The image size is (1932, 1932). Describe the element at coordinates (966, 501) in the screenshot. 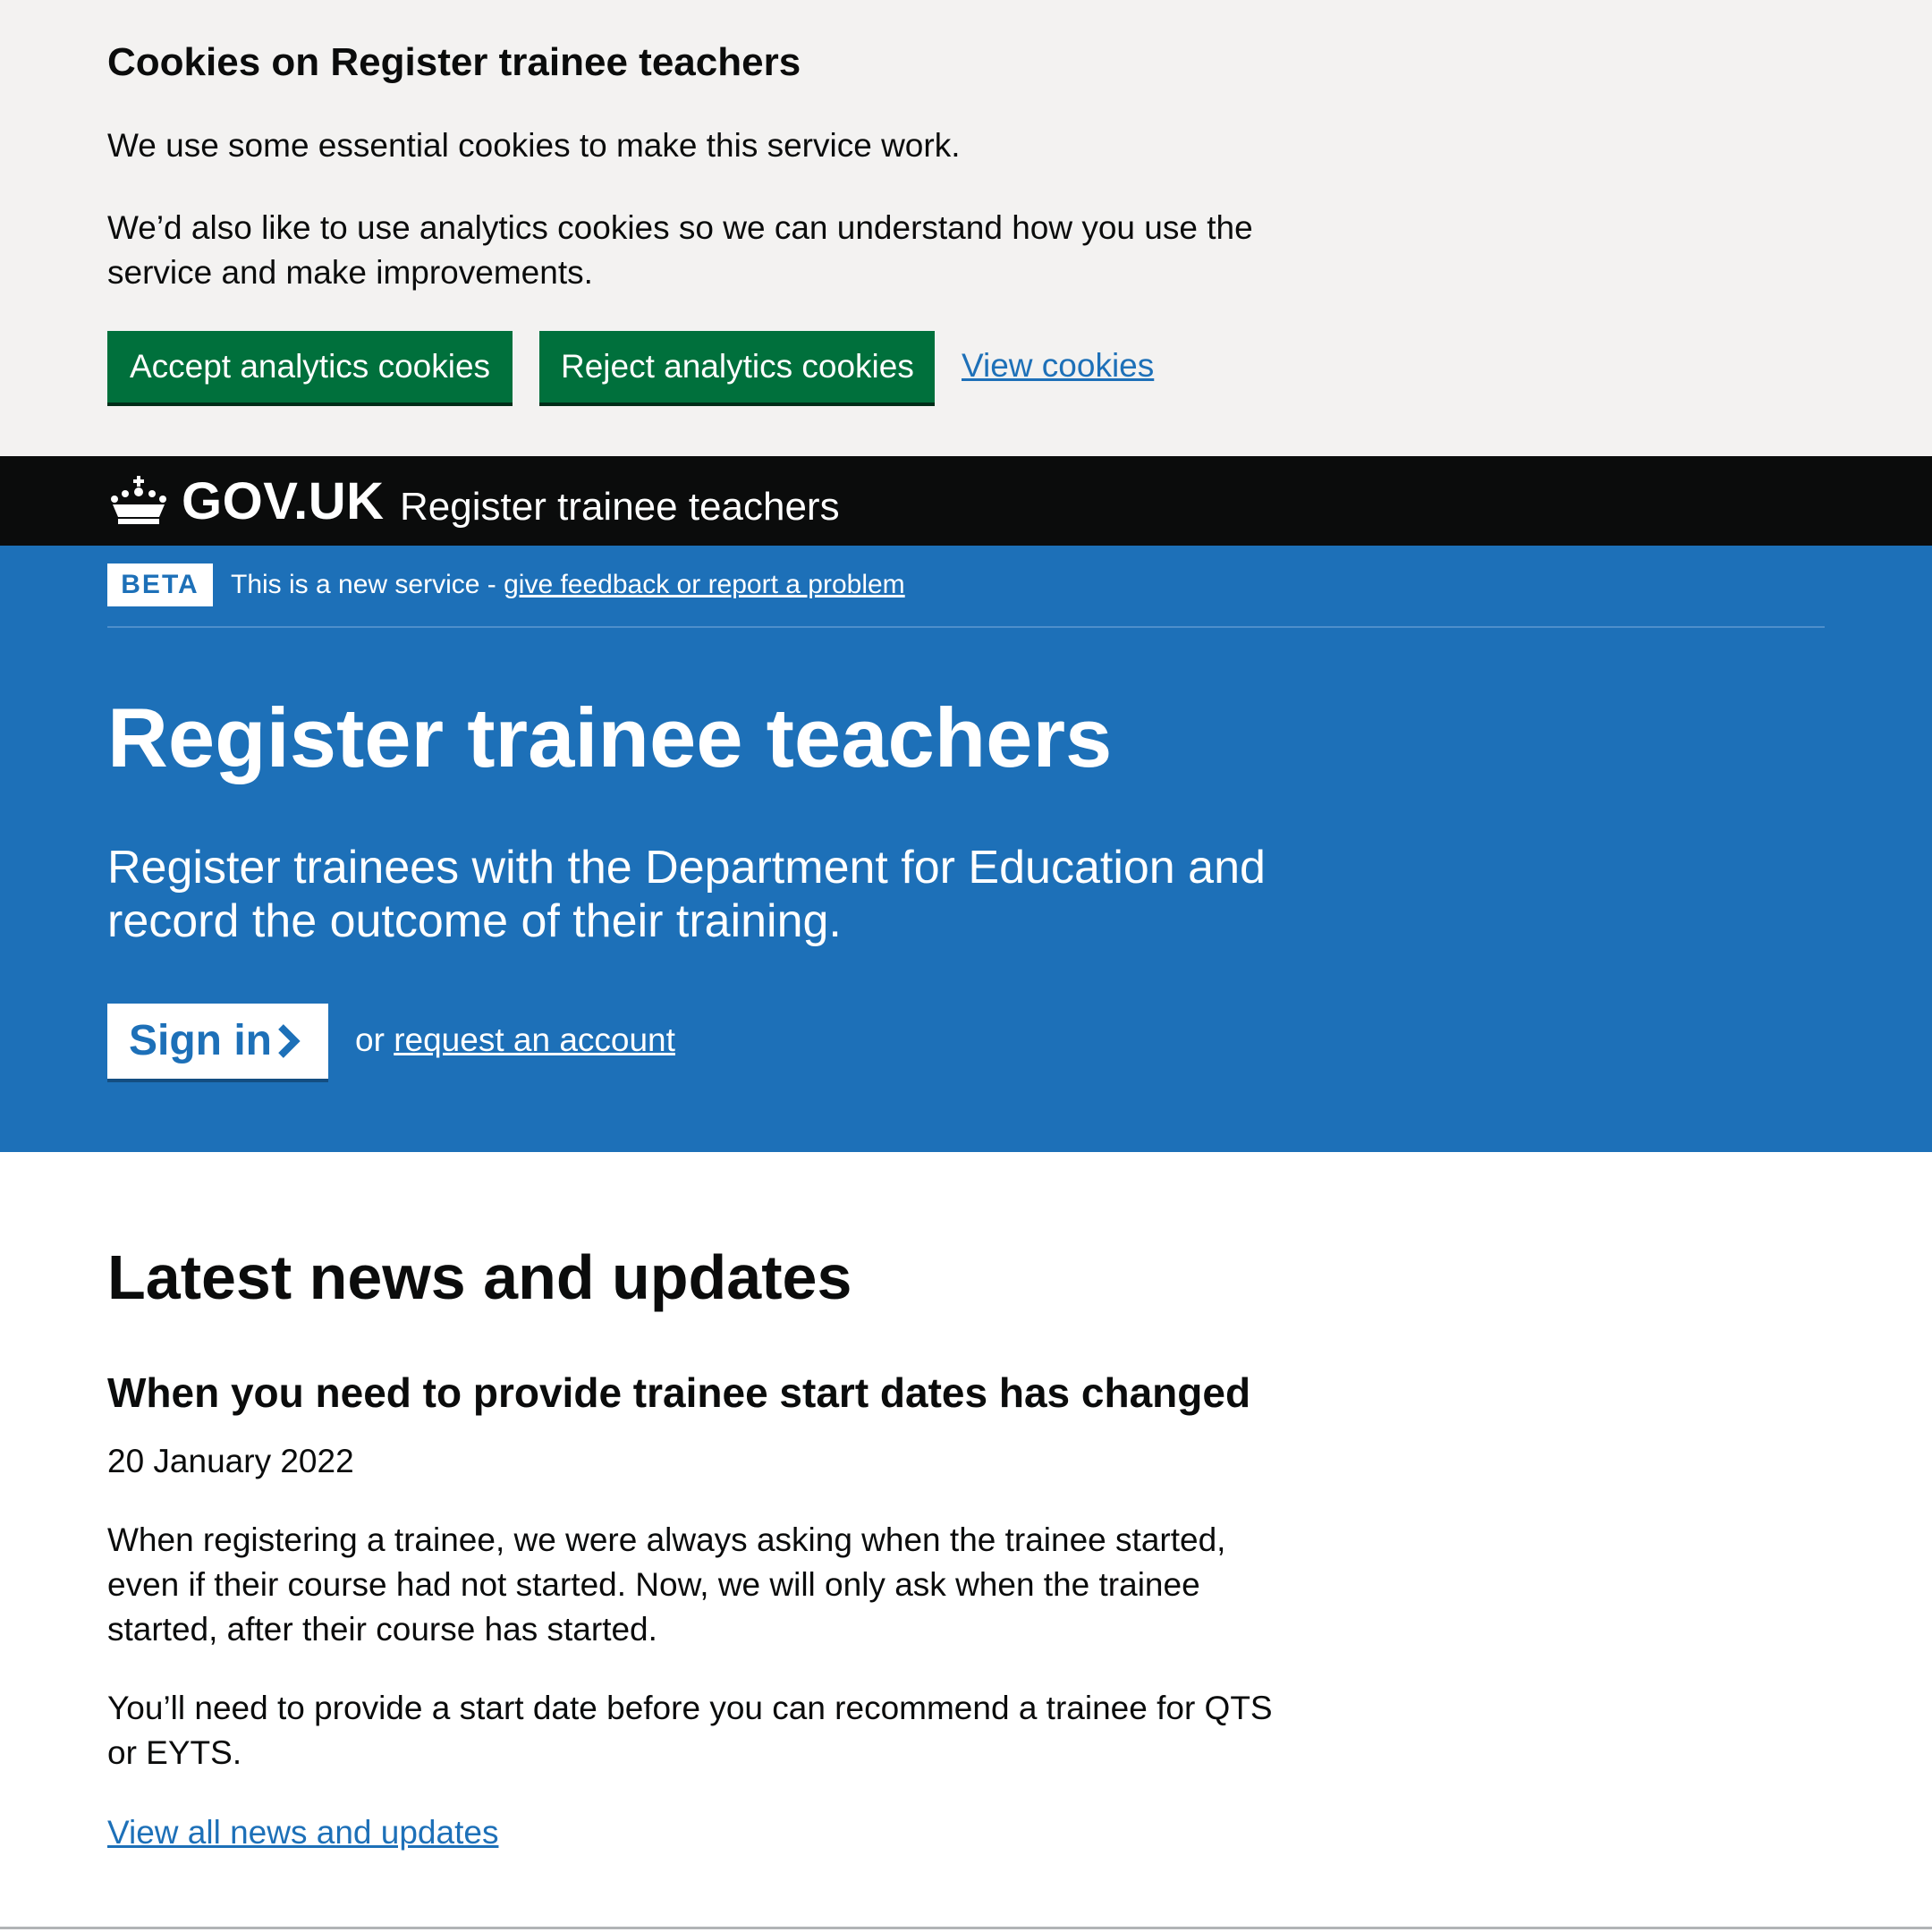

I see `govuk-header: GOV.UK Register trainee teachers` at that location.